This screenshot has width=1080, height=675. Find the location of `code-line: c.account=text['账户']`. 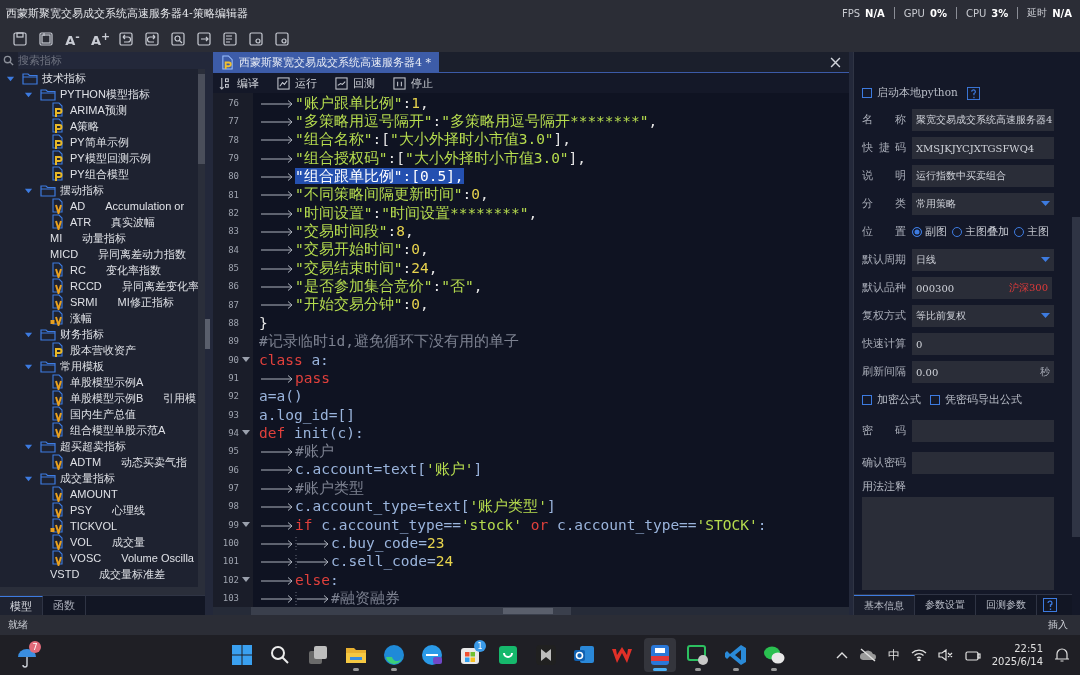

code-line: c.account=text['账户'] is located at coordinates (368, 470).